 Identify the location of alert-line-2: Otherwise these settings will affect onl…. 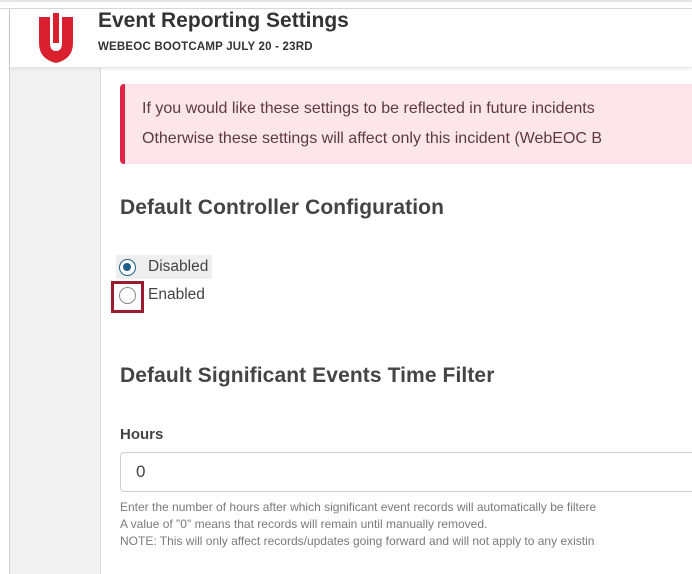
(372, 138).